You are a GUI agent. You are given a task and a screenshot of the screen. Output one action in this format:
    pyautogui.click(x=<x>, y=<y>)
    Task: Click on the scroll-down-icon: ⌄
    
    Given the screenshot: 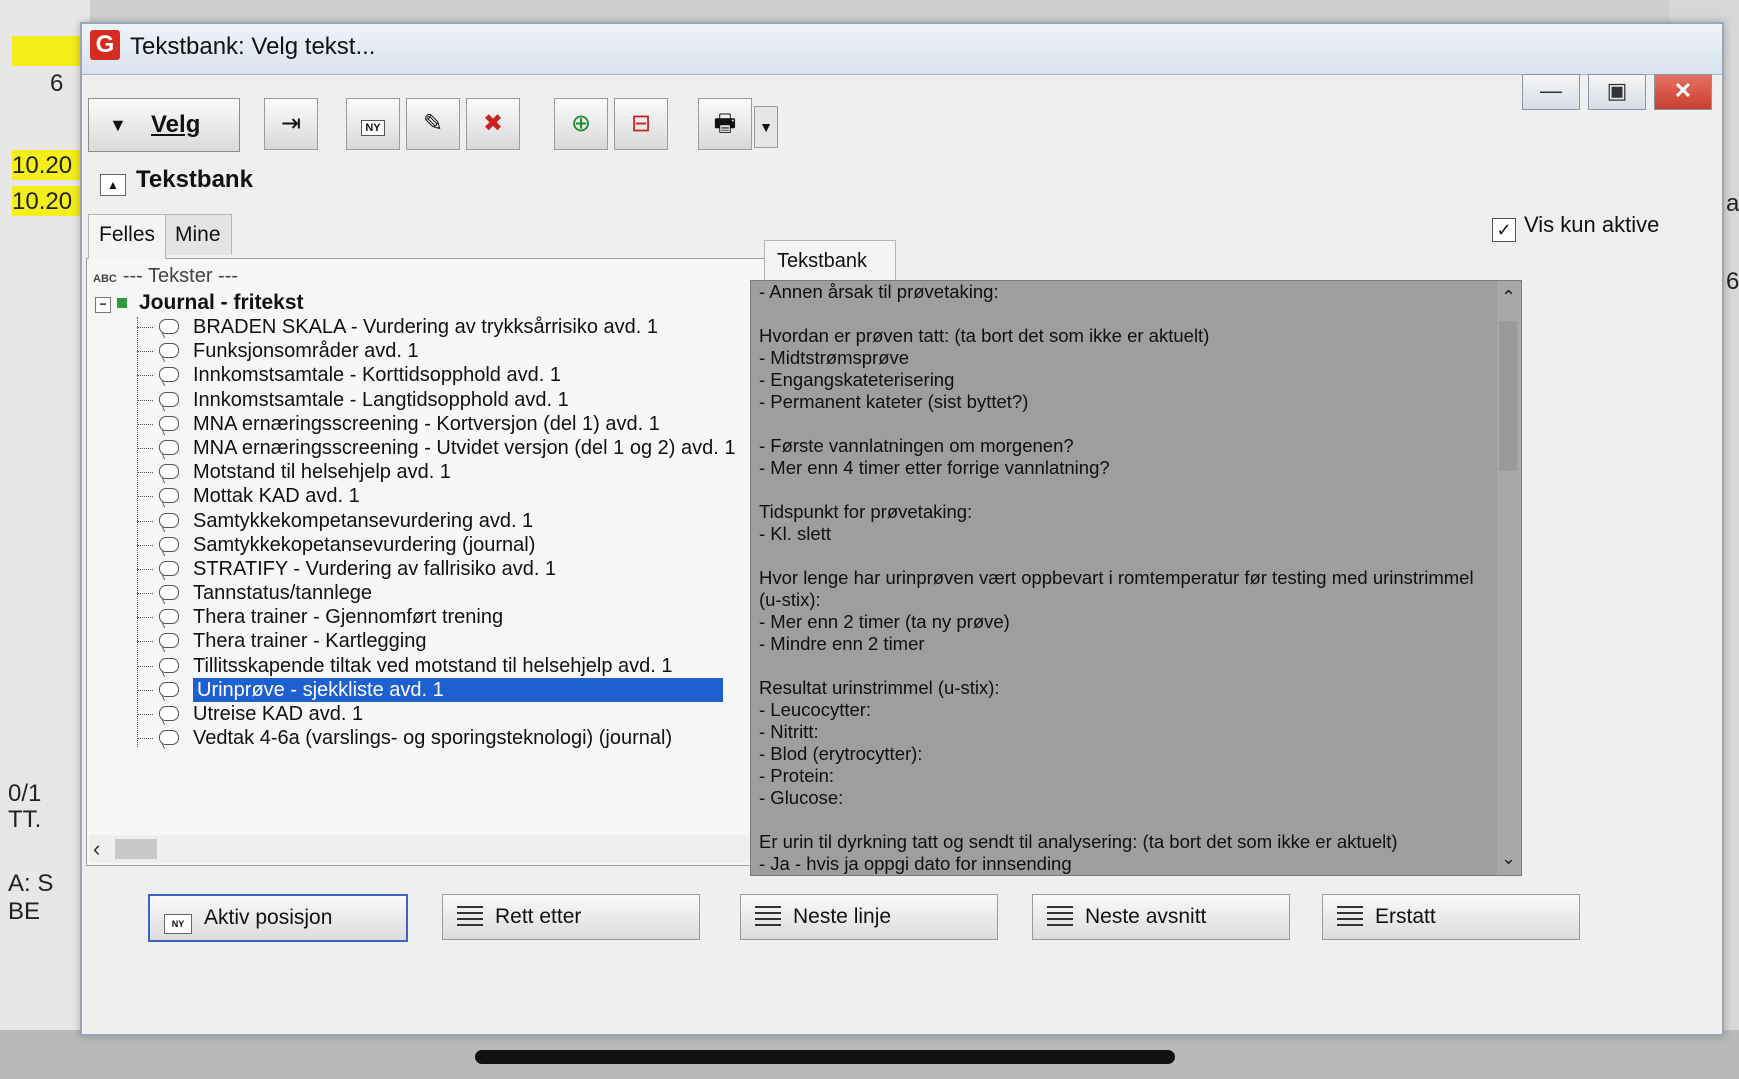 What is the action you would take?
    pyautogui.click(x=1508, y=858)
    